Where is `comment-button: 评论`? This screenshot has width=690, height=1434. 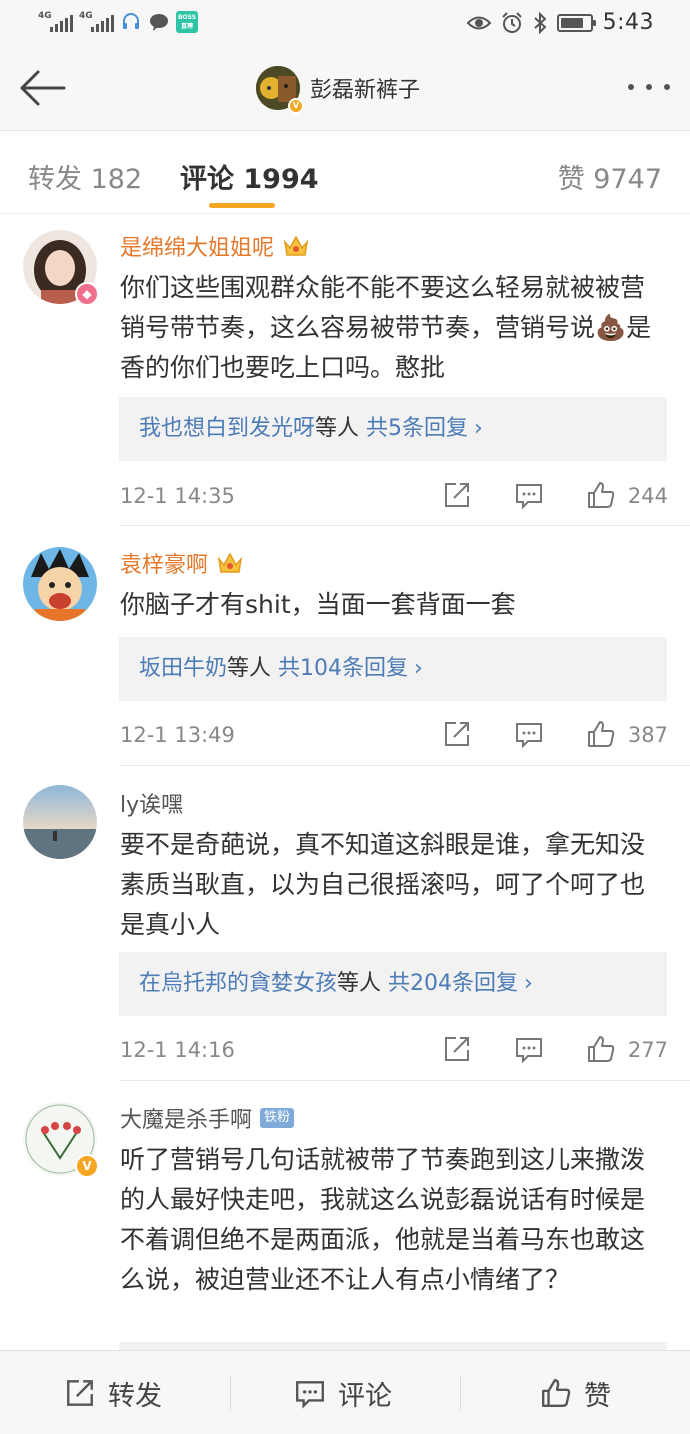 comment-button: 评论 is located at coordinates (343, 1392).